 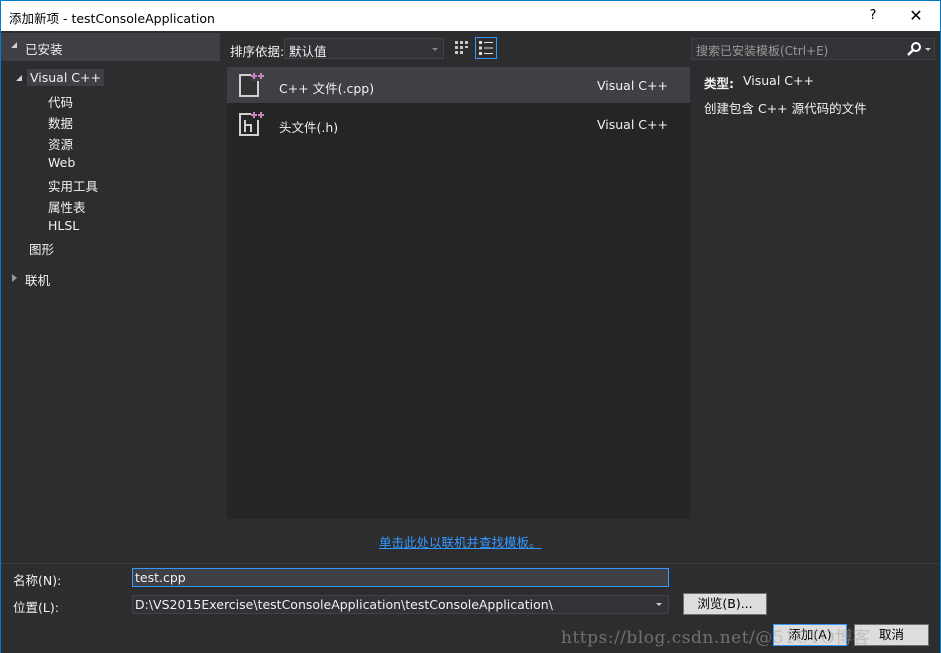 What do you see at coordinates (778, 80) in the screenshot?
I see `type-value: Visual C++` at bounding box center [778, 80].